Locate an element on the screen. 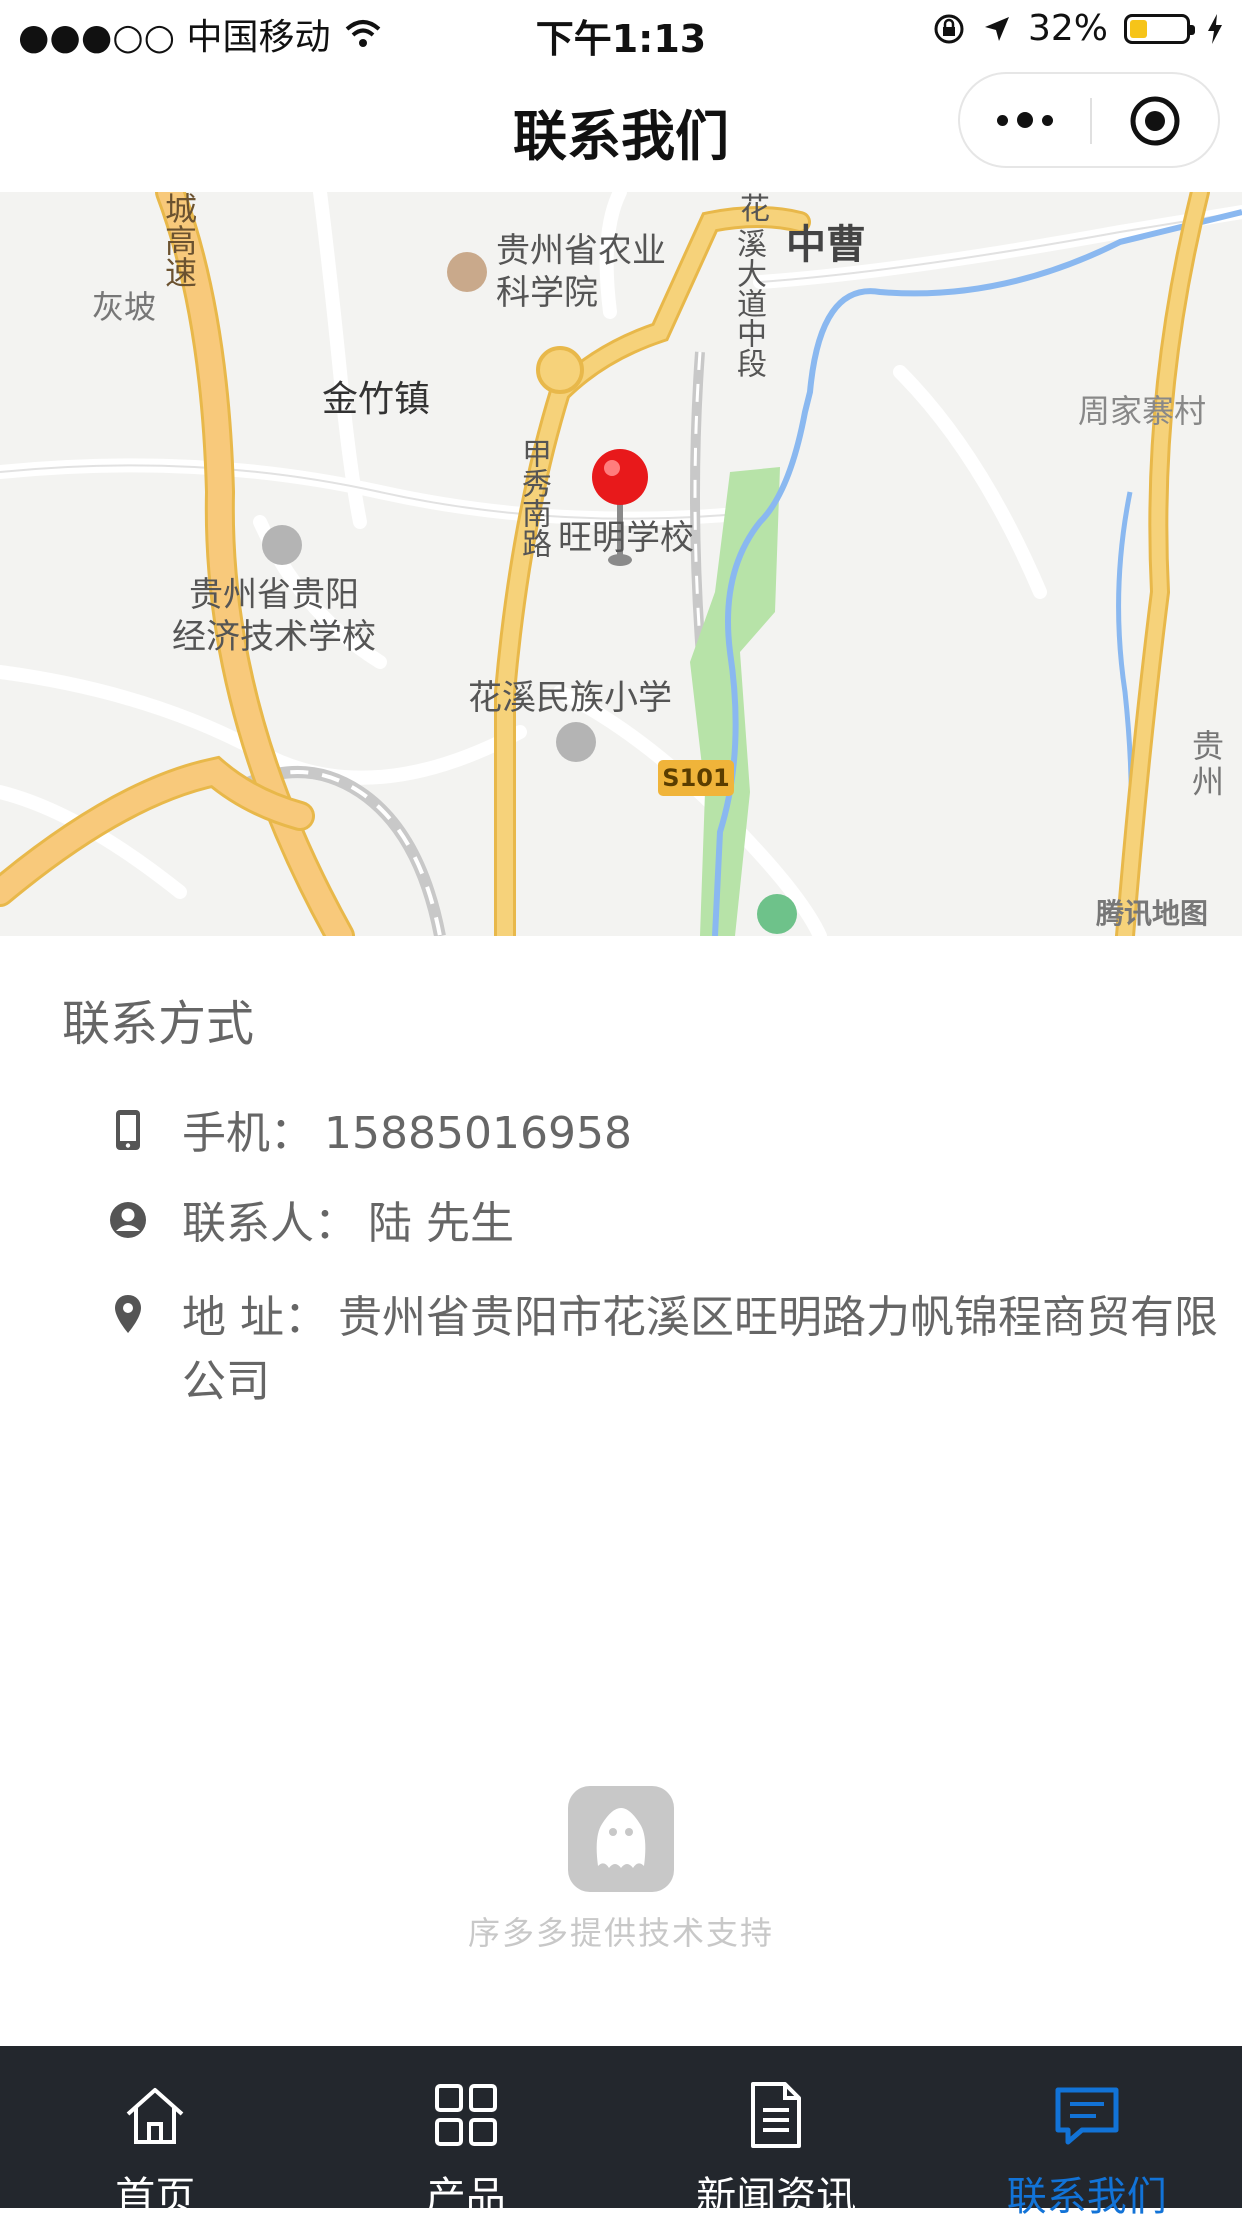 The height and width of the screenshot is (2222, 1242). tab-home-label: 首页 is located at coordinates (155, 2193).